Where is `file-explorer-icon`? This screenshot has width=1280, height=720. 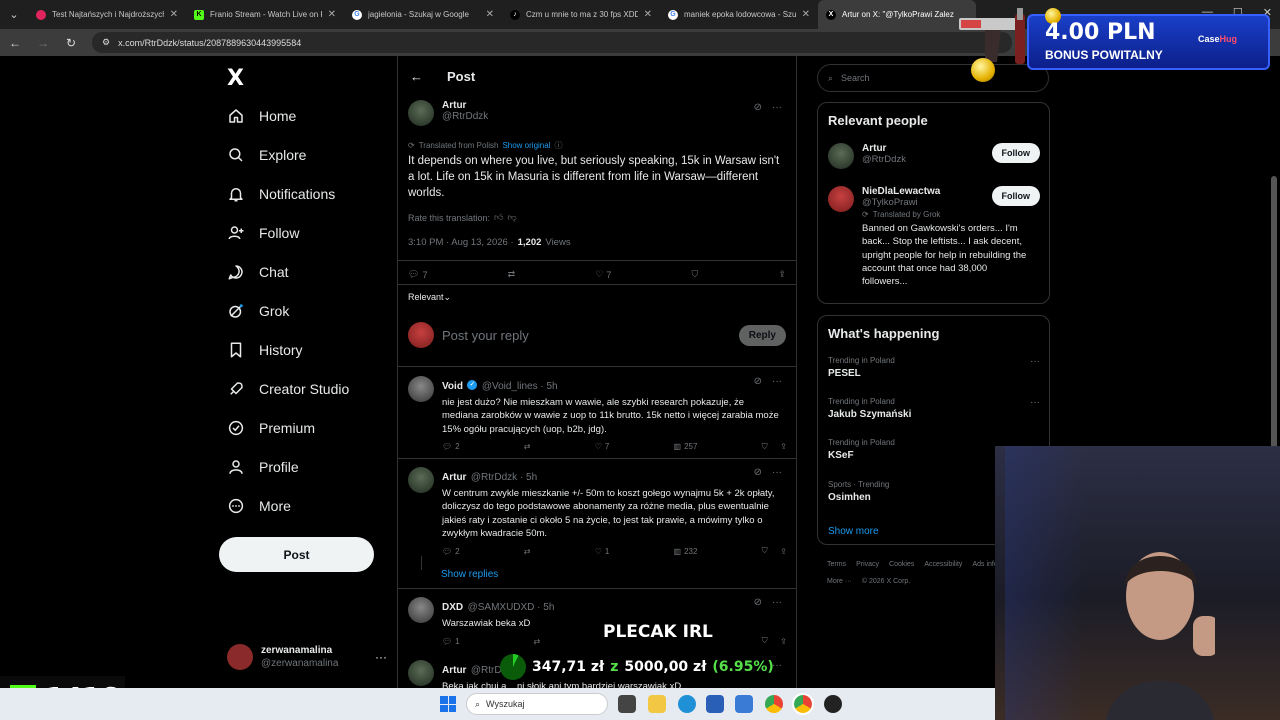 file-explorer-icon is located at coordinates (657, 704).